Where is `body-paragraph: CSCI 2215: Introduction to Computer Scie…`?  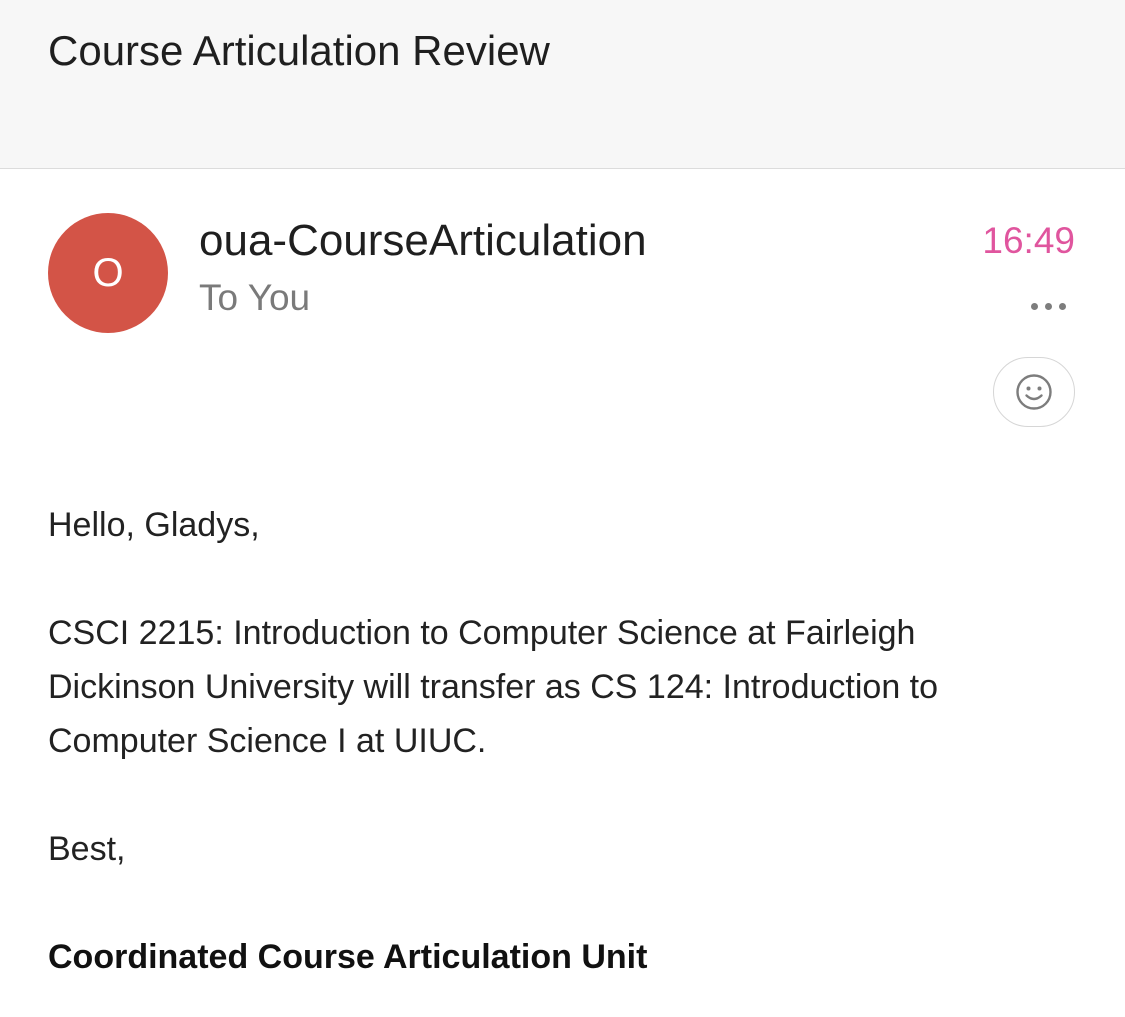
body-paragraph: CSCI 2215: Introduction to Computer Scie… is located at coordinates (493, 687).